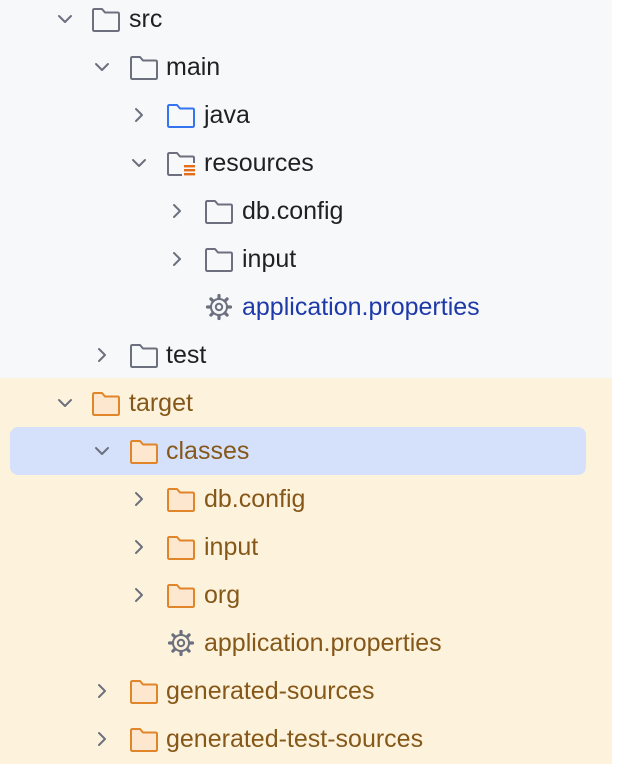  Describe the element at coordinates (259, 163) in the screenshot. I see `tree-item-label: resources` at that location.